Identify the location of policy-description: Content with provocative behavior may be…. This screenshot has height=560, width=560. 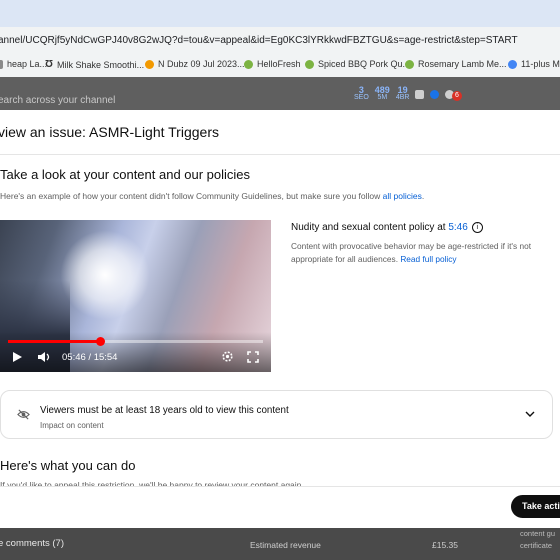
(411, 252).